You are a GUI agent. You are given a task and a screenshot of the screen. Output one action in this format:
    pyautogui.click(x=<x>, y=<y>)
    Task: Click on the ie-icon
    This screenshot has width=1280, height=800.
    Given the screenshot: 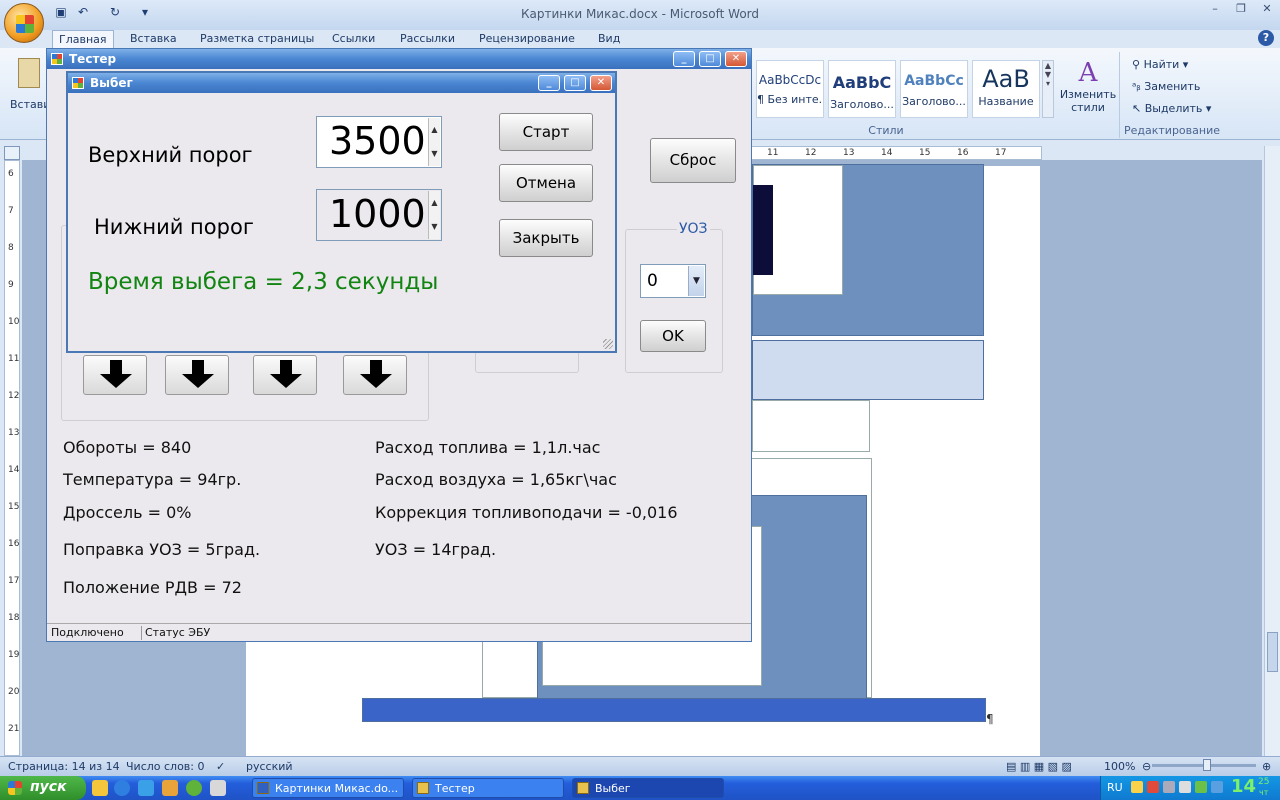 What is the action you would take?
    pyautogui.click(x=122, y=788)
    